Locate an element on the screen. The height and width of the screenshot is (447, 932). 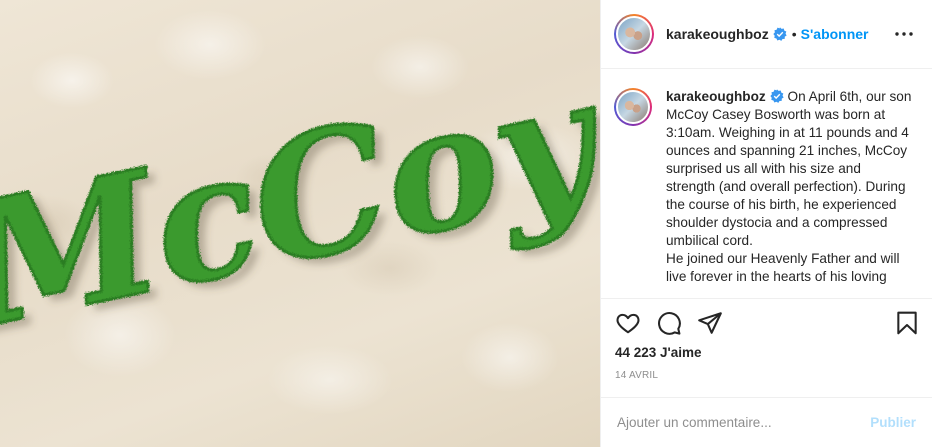
likes-count: 44 223 J'aime is located at coordinates (767, 352).